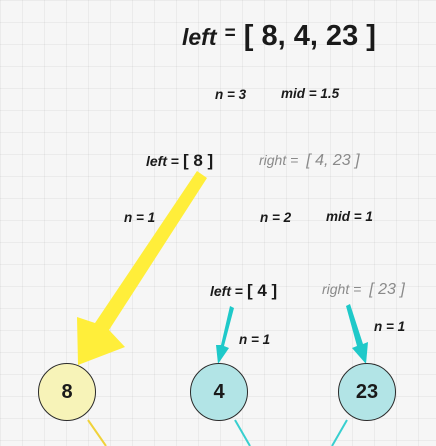 This screenshot has height=446, width=436. Describe the element at coordinates (357, 334) in the screenshot. I see `teal-arrow-right` at that location.